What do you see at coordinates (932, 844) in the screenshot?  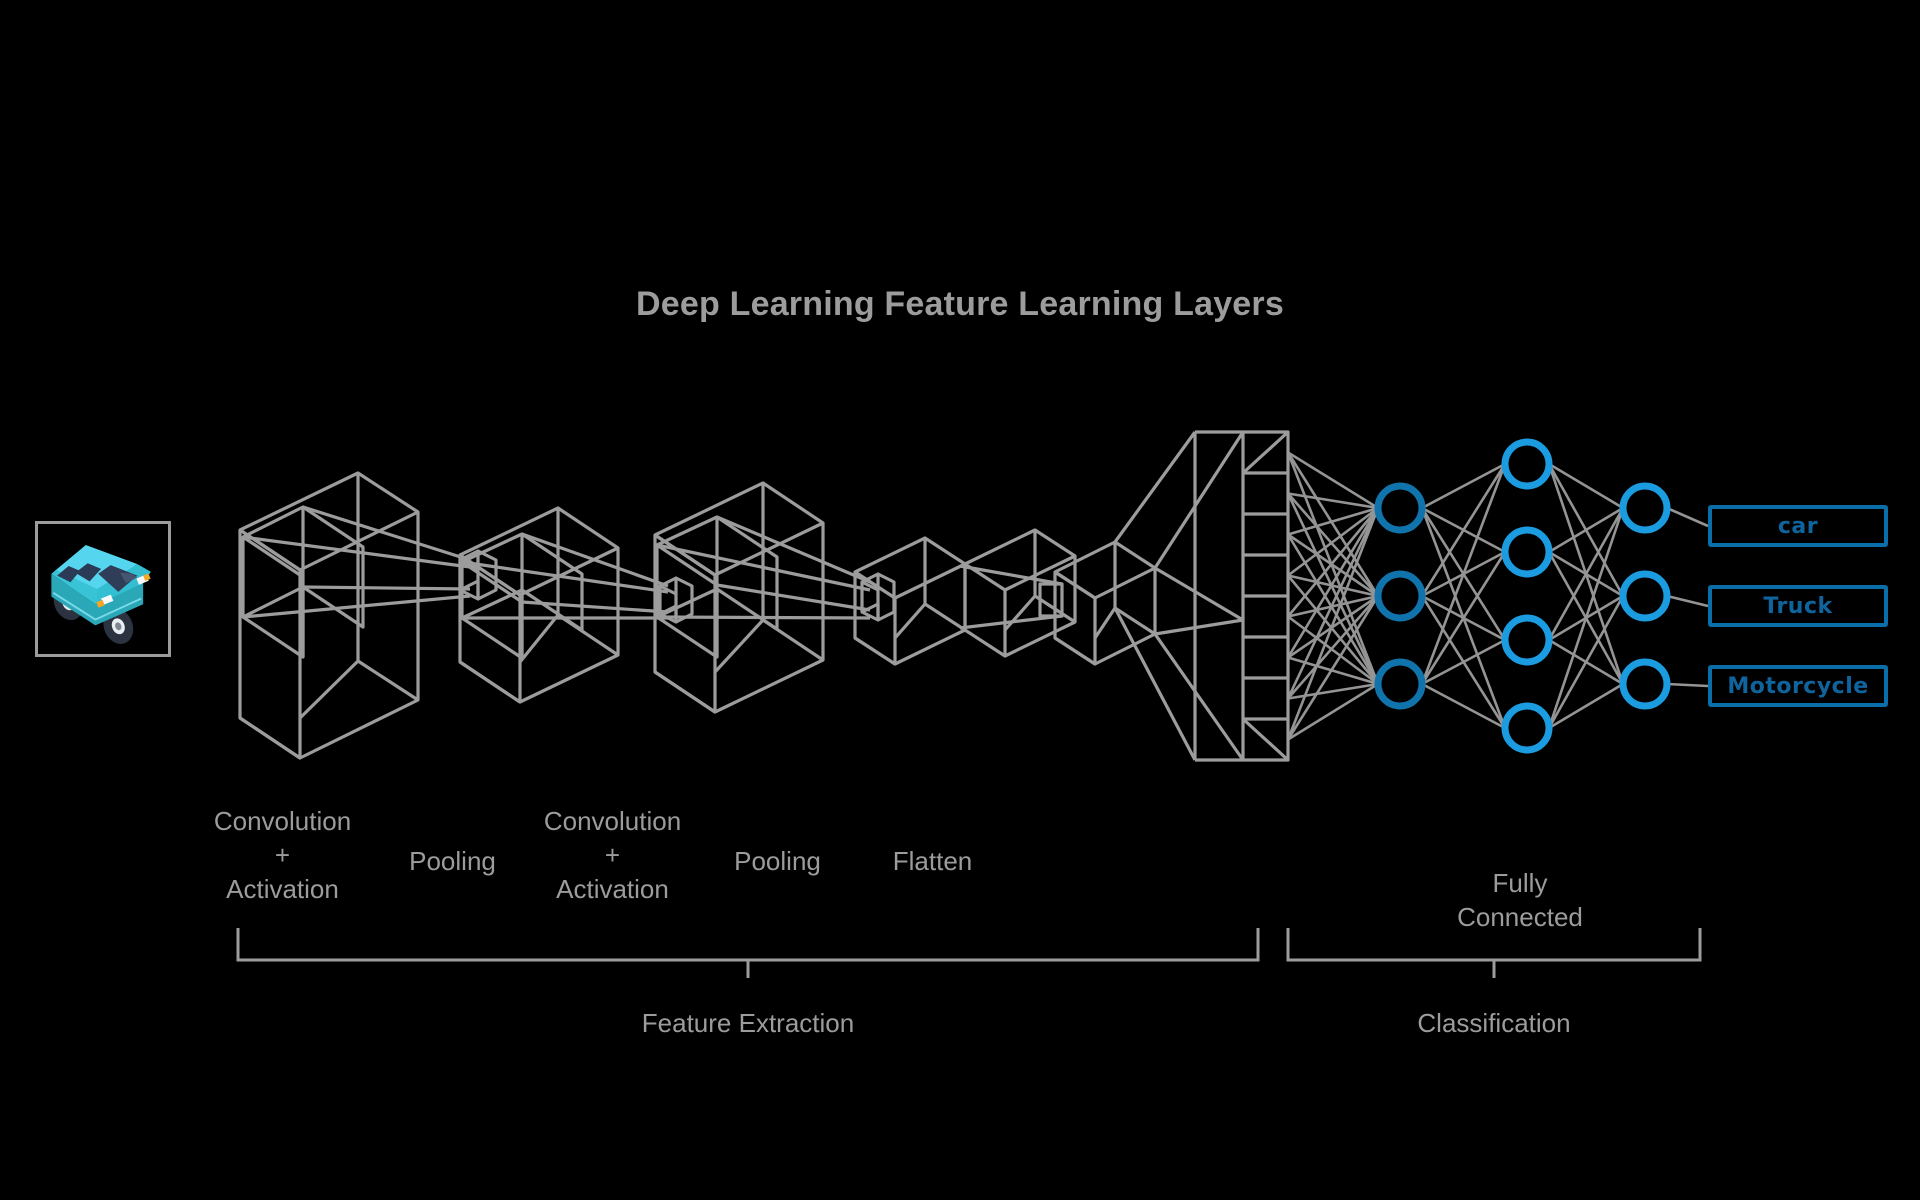 I see `label-flatten: Flatten` at bounding box center [932, 844].